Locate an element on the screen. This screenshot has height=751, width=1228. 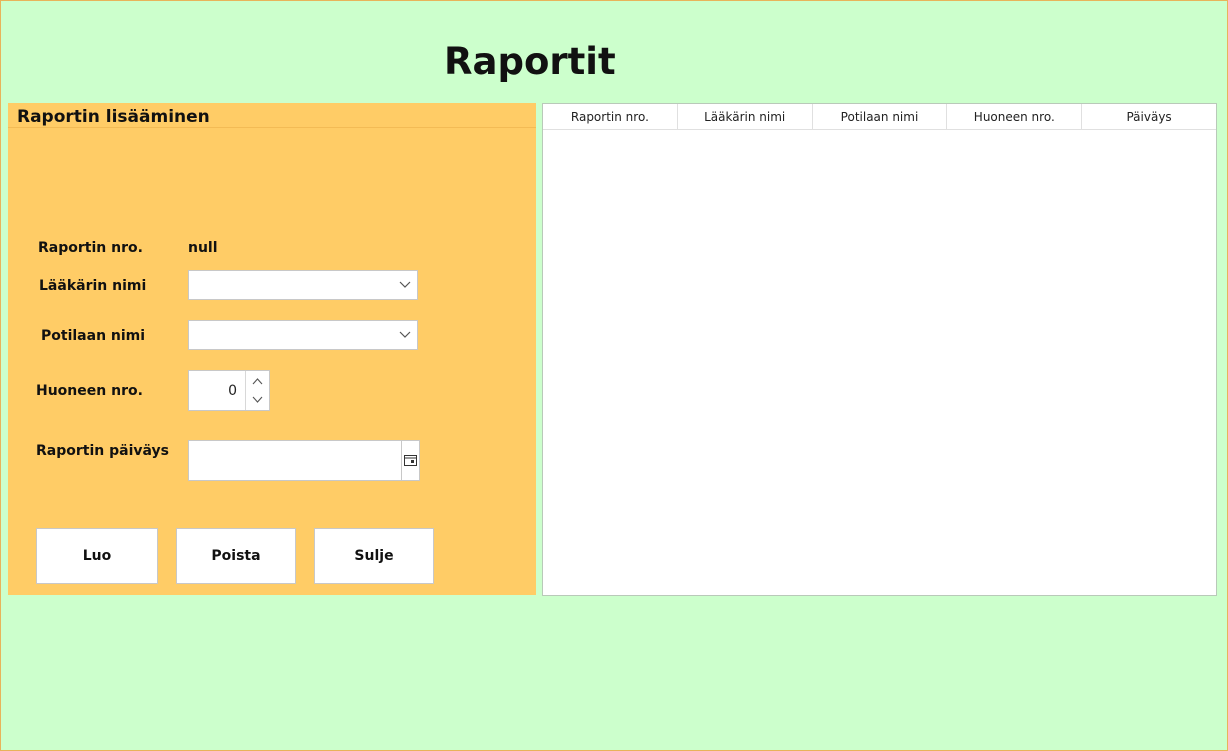
calendar-icon is located at coordinates (410, 460).